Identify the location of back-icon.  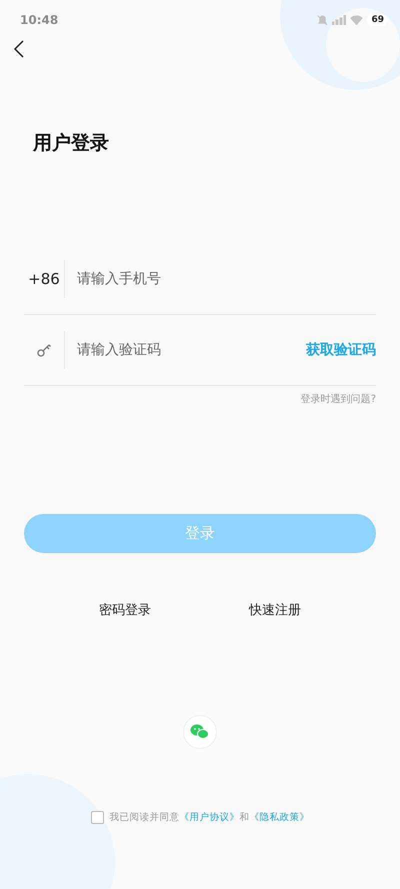
(19, 49).